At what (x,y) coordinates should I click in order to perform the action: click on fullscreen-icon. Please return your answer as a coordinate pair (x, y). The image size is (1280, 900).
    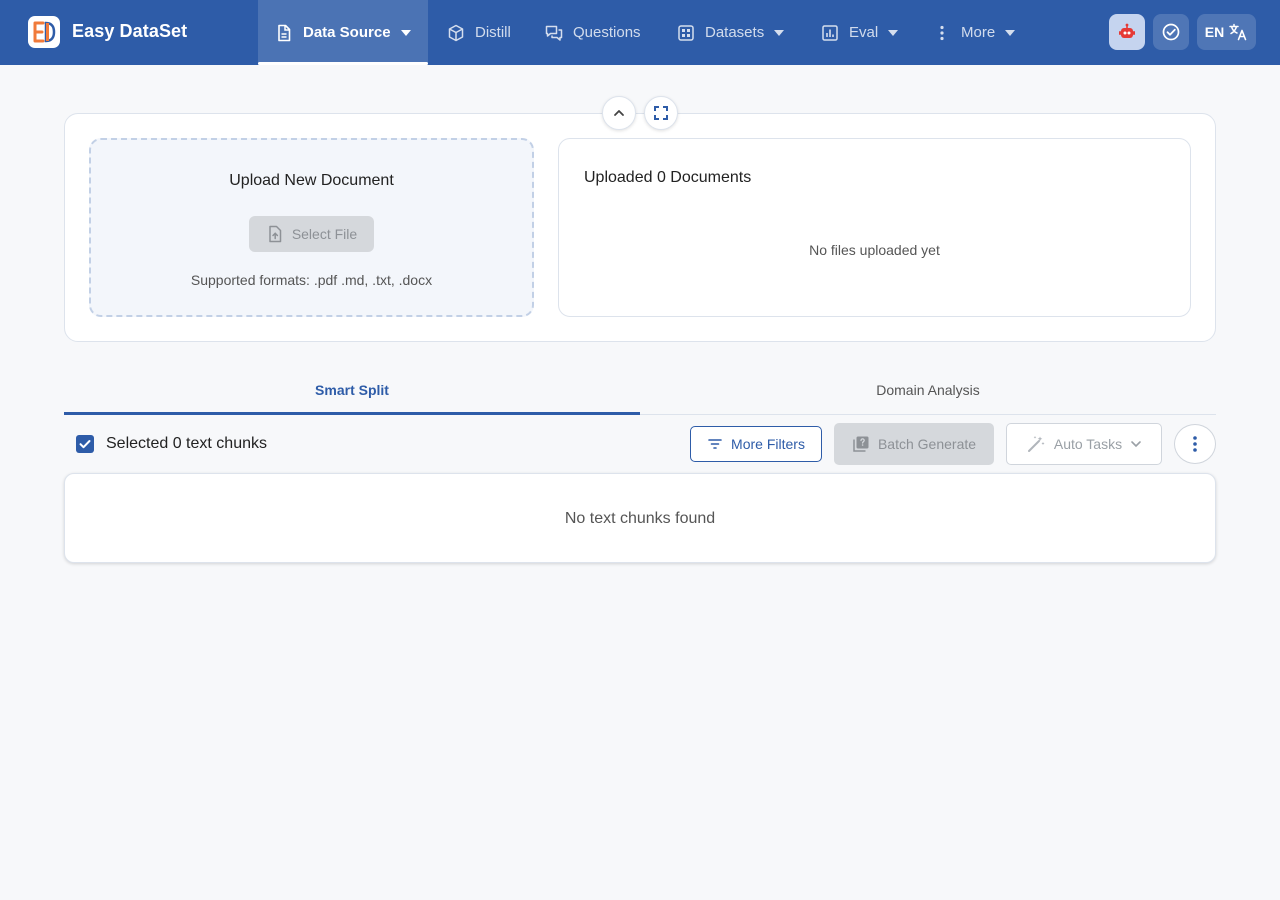
    Looking at the image, I should click on (661, 113).